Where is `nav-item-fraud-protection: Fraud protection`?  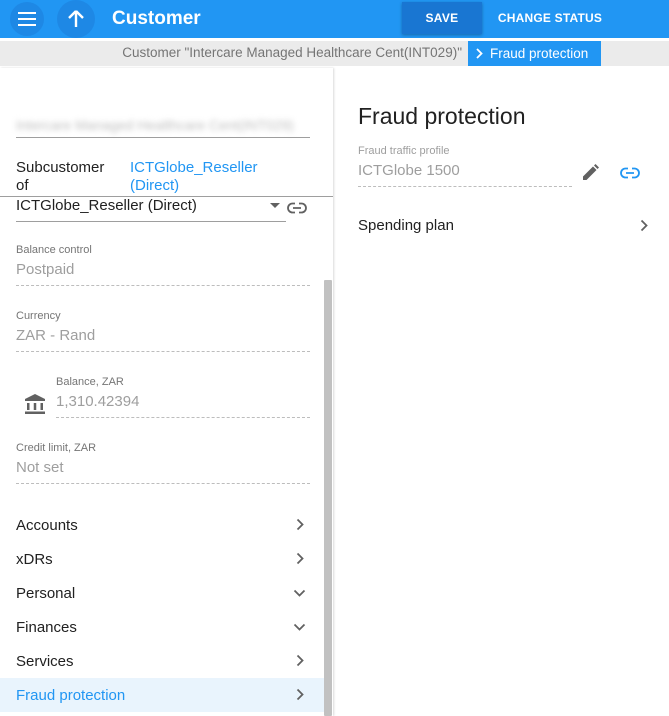
nav-item-fraud-protection: Fraud protection is located at coordinates (162, 695).